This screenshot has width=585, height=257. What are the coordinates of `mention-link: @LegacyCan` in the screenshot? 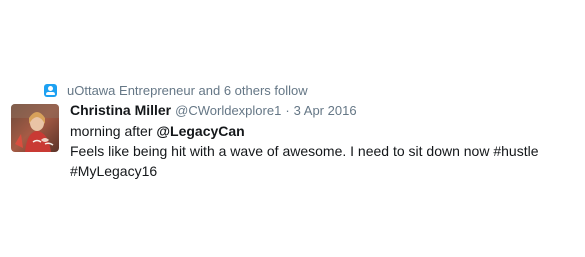 It's located at (200, 131).